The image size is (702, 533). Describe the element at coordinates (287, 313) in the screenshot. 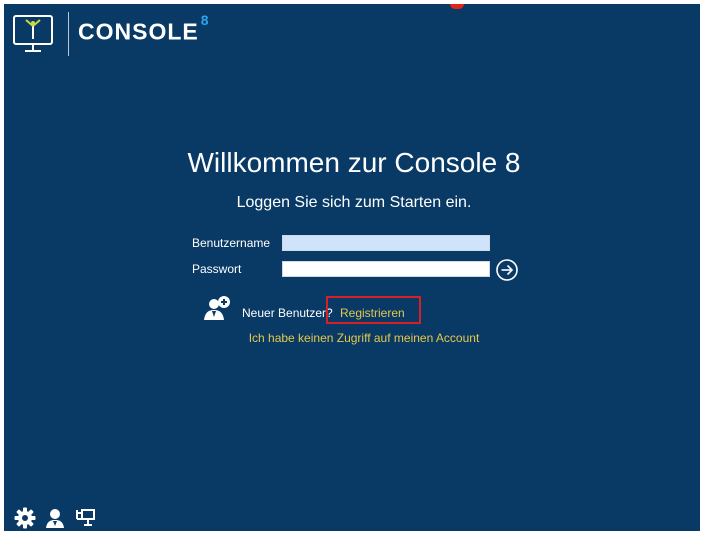

I see `new-user-text: Neuer Benutzer?` at that location.